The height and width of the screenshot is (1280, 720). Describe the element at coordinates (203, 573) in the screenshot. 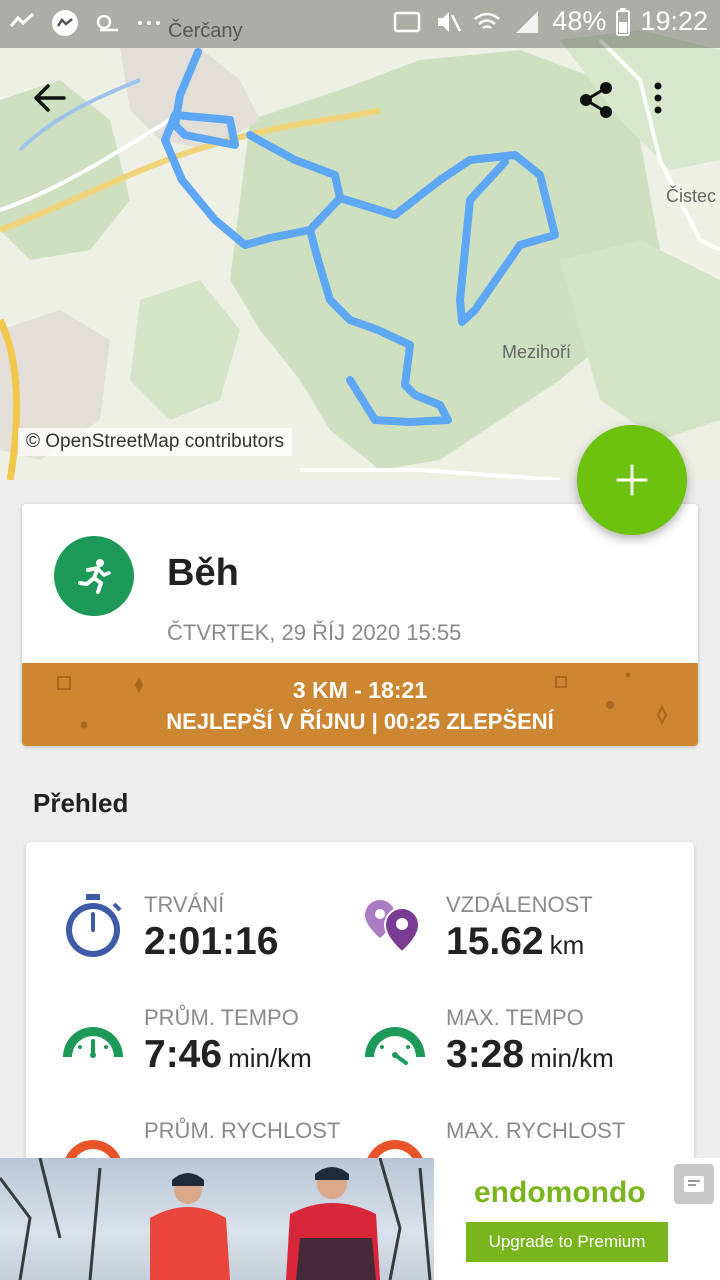

I see `sport-name: Běh` at that location.